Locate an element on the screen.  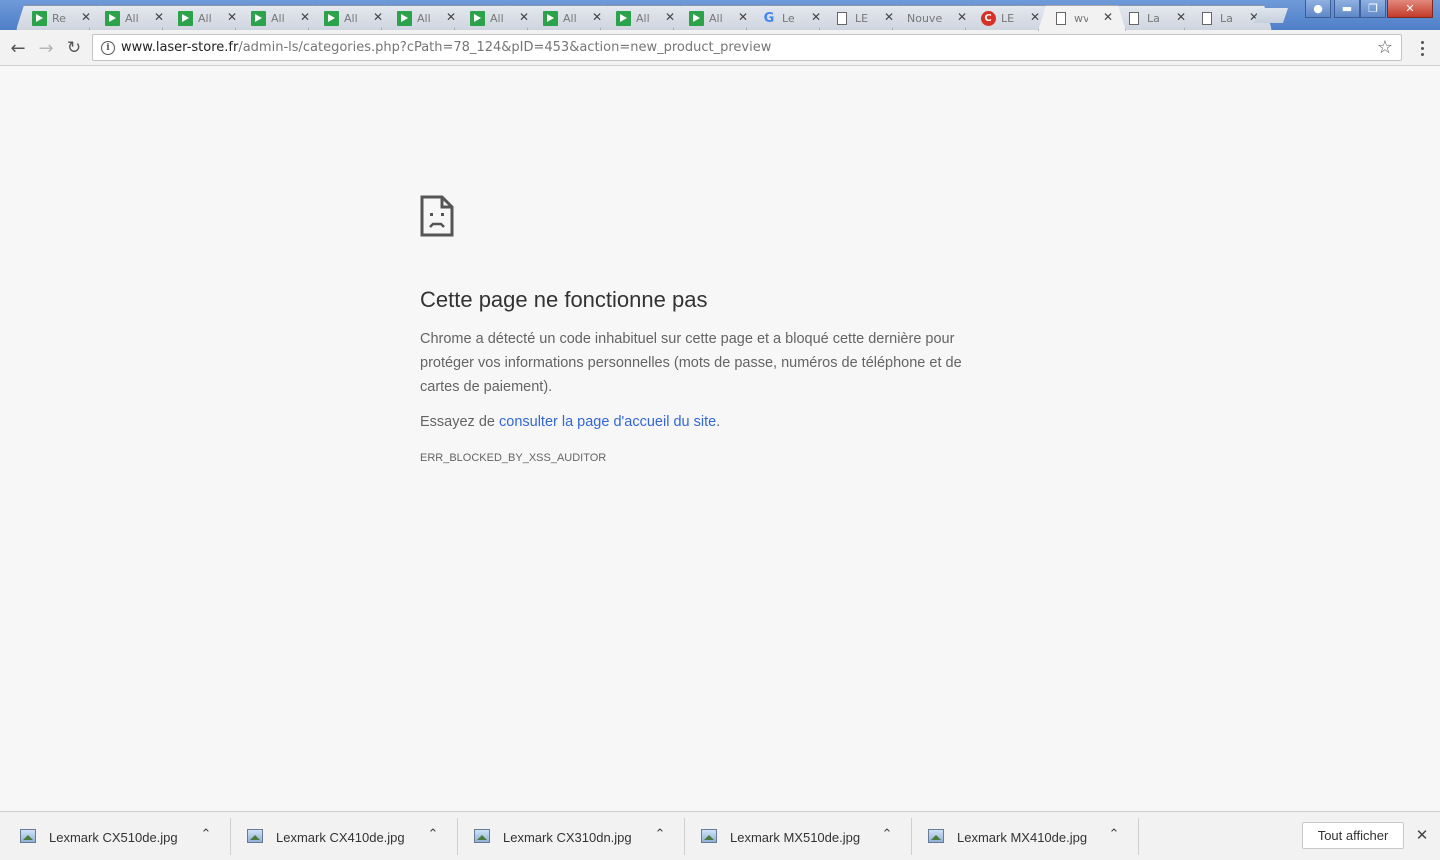
minimize-button: ▬ is located at coordinates (1347, 9).